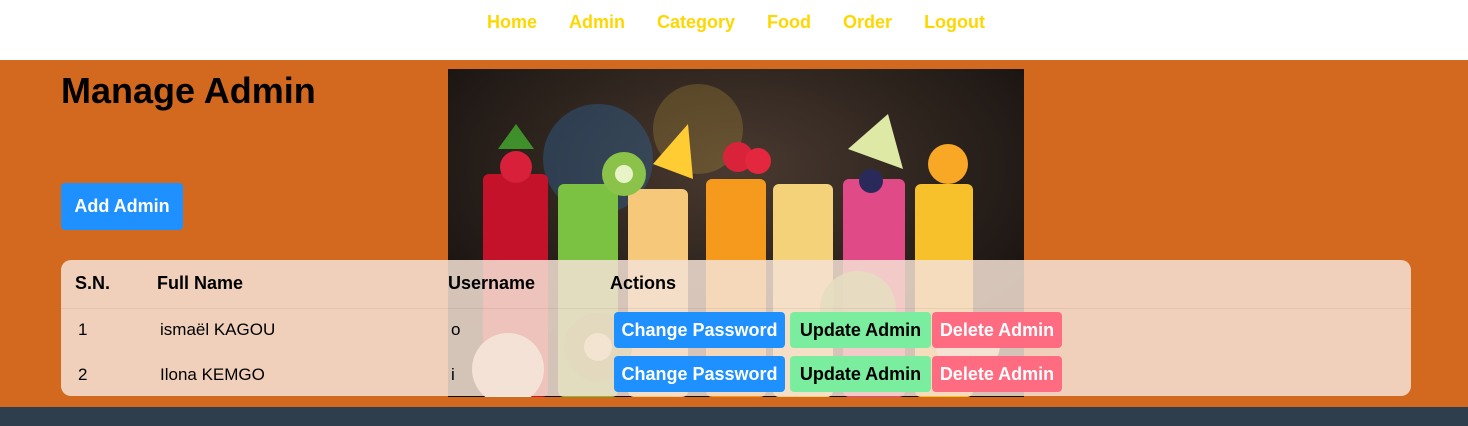  Describe the element at coordinates (492, 283) in the screenshot. I see `header-username: Username` at that location.